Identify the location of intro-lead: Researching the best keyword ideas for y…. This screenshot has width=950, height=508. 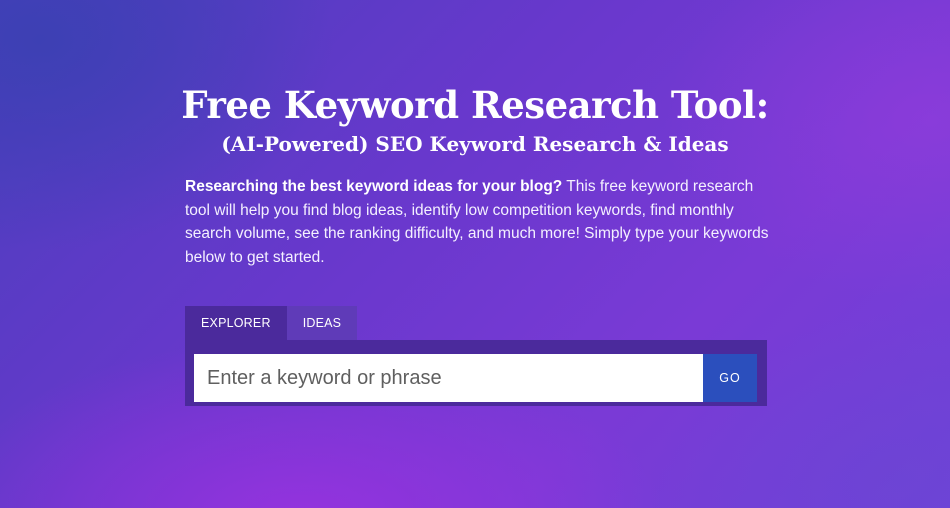
(374, 186).